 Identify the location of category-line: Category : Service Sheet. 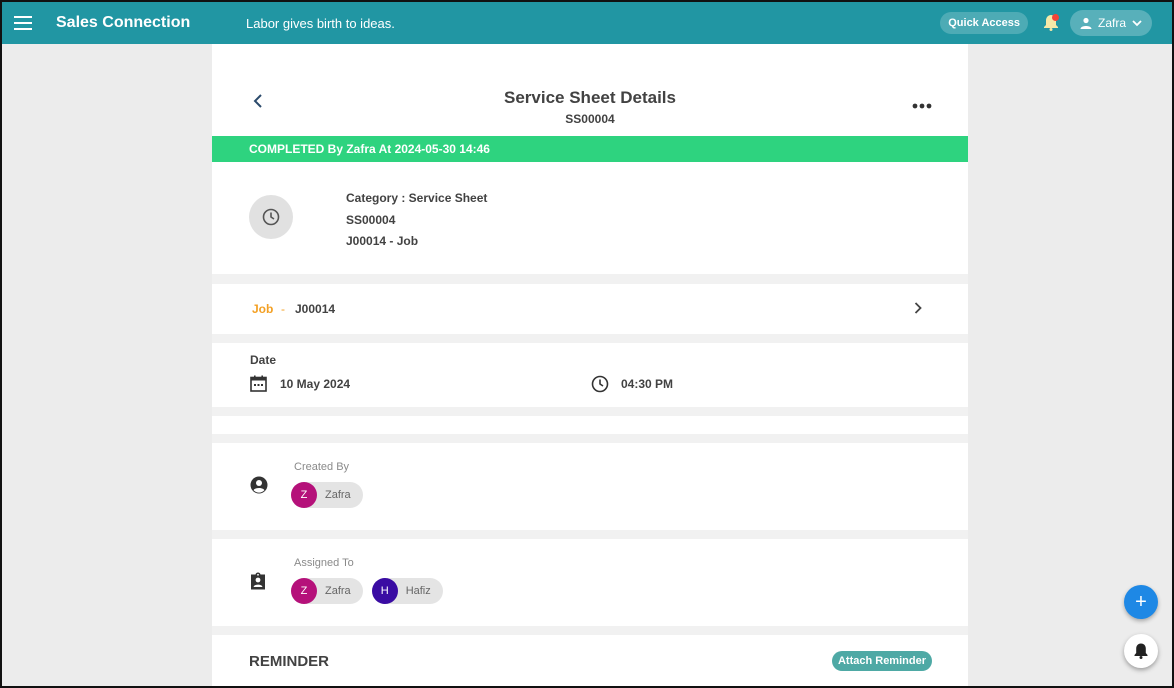
(417, 198).